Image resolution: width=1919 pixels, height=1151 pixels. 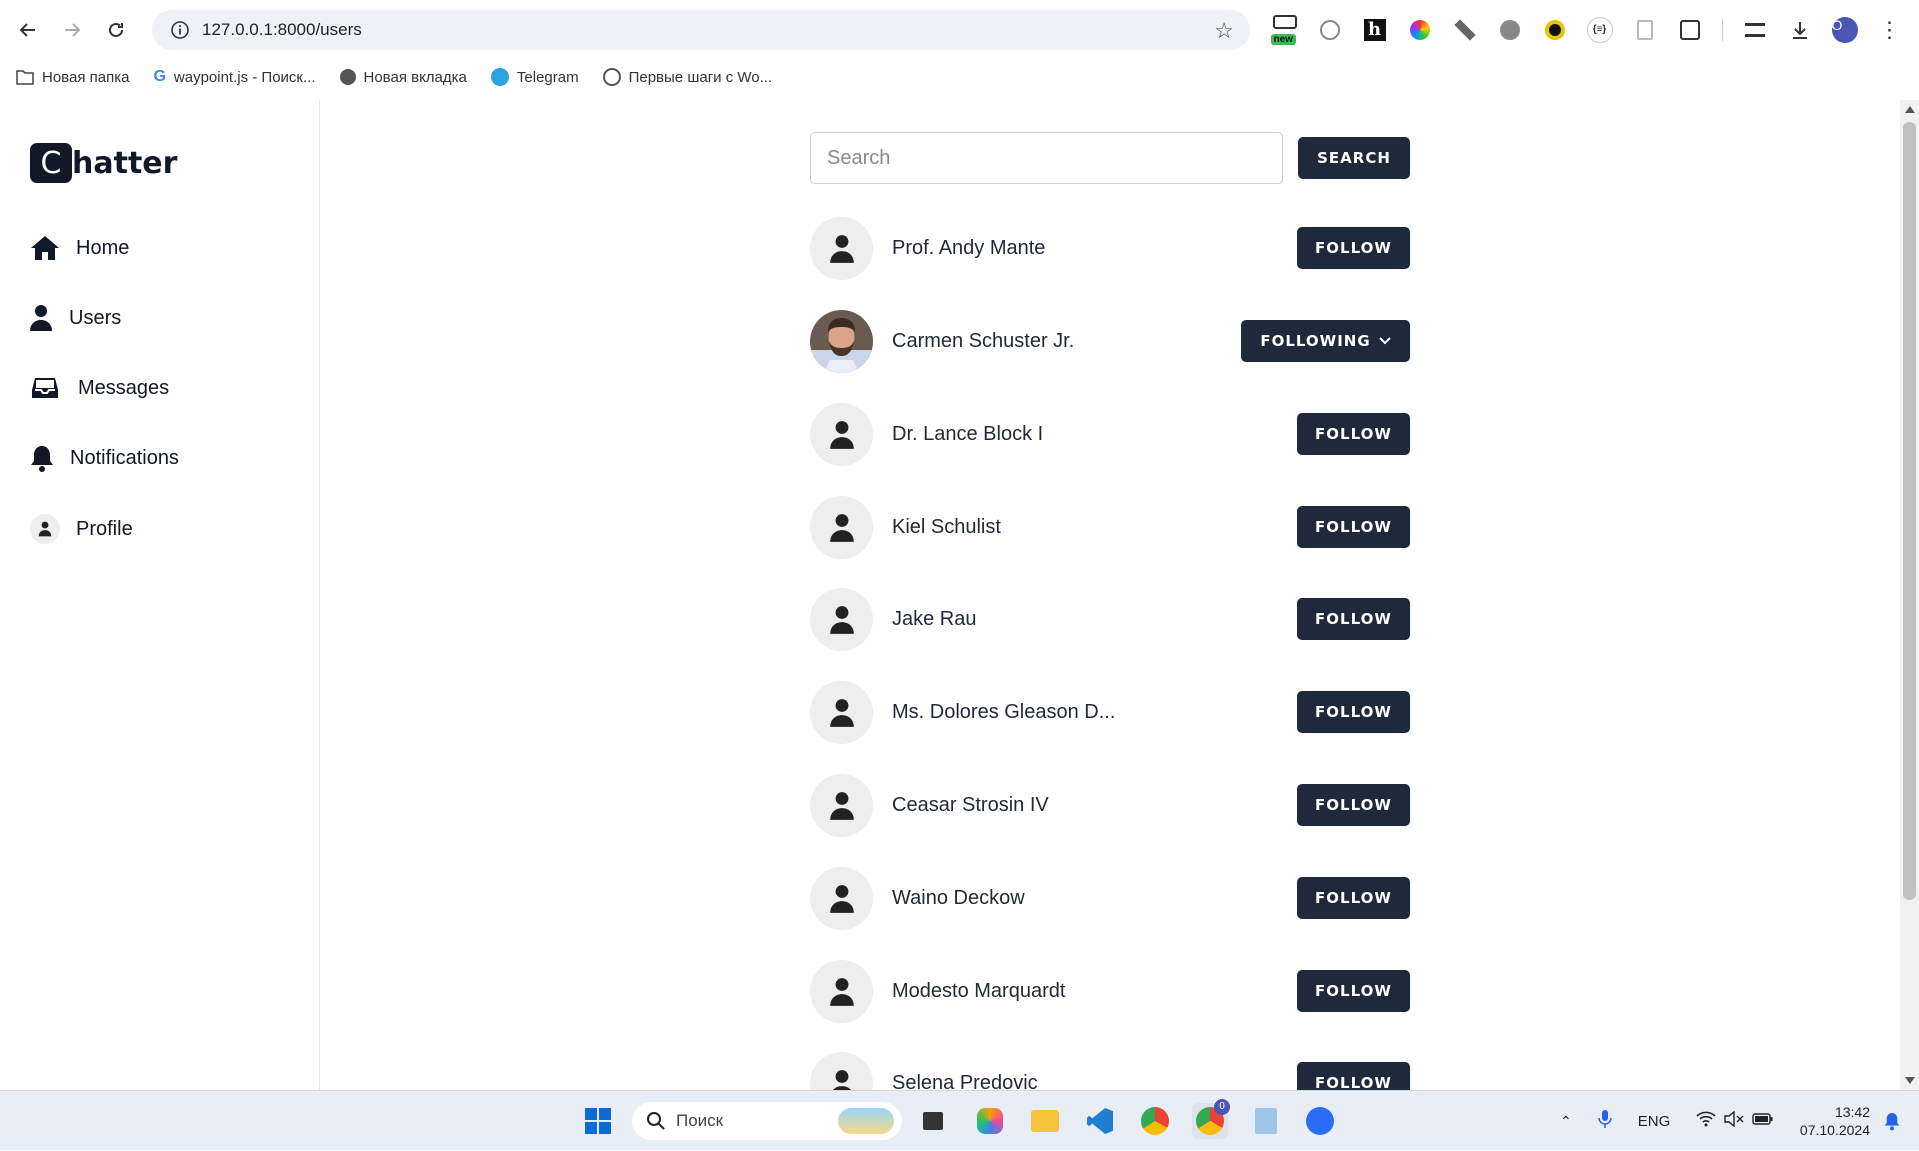 What do you see at coordinates (1284, 30) in the screenshot?
I see `extension-new: new` at bounding box center [1284, 30].